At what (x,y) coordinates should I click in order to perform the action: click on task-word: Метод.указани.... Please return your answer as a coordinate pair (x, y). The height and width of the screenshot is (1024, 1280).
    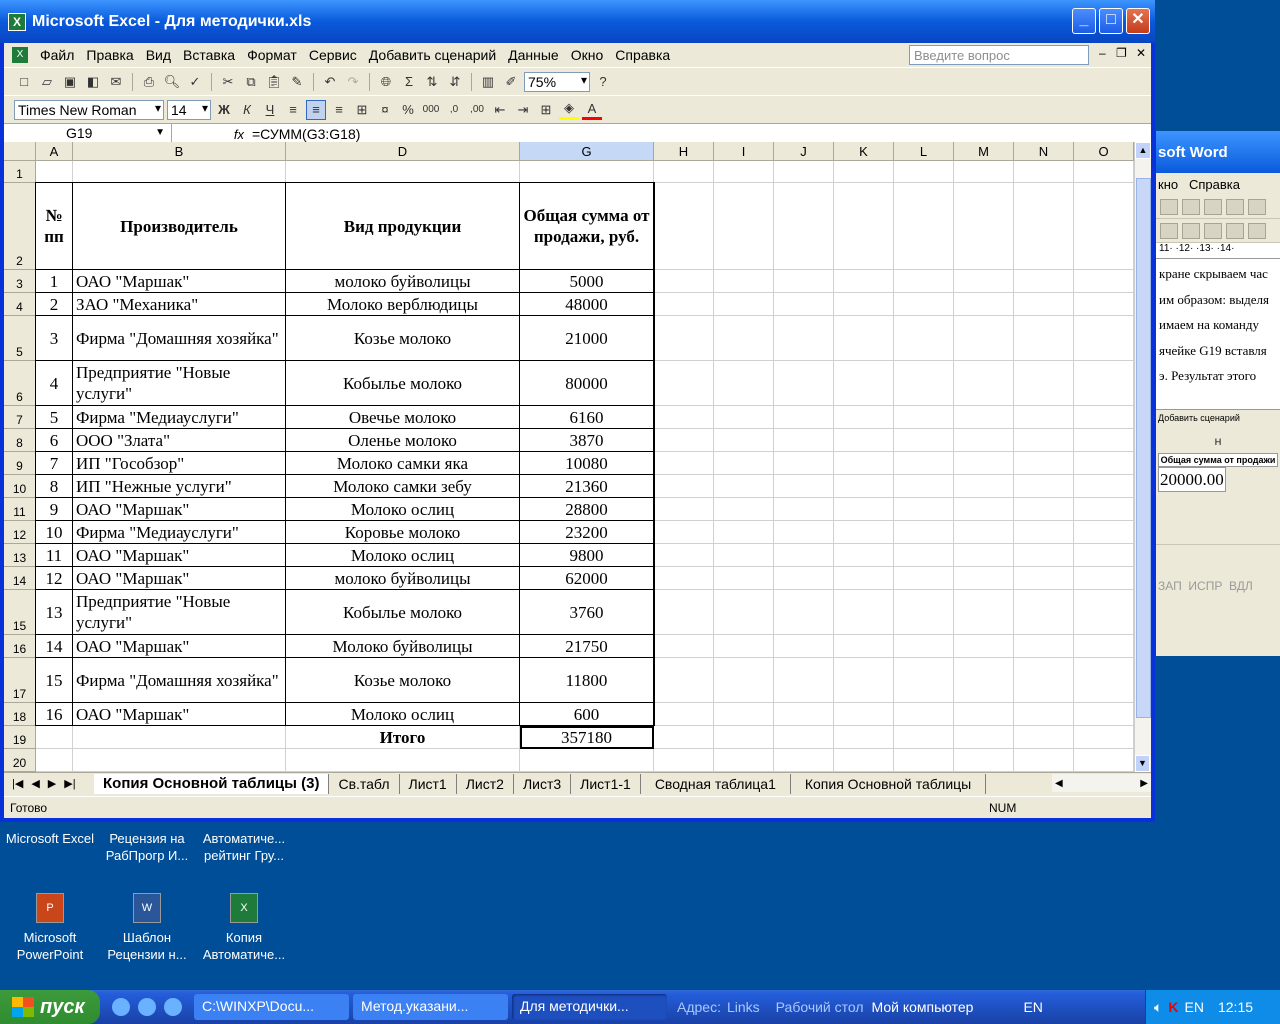
    Looking at the image, I should click on (430, 1007).